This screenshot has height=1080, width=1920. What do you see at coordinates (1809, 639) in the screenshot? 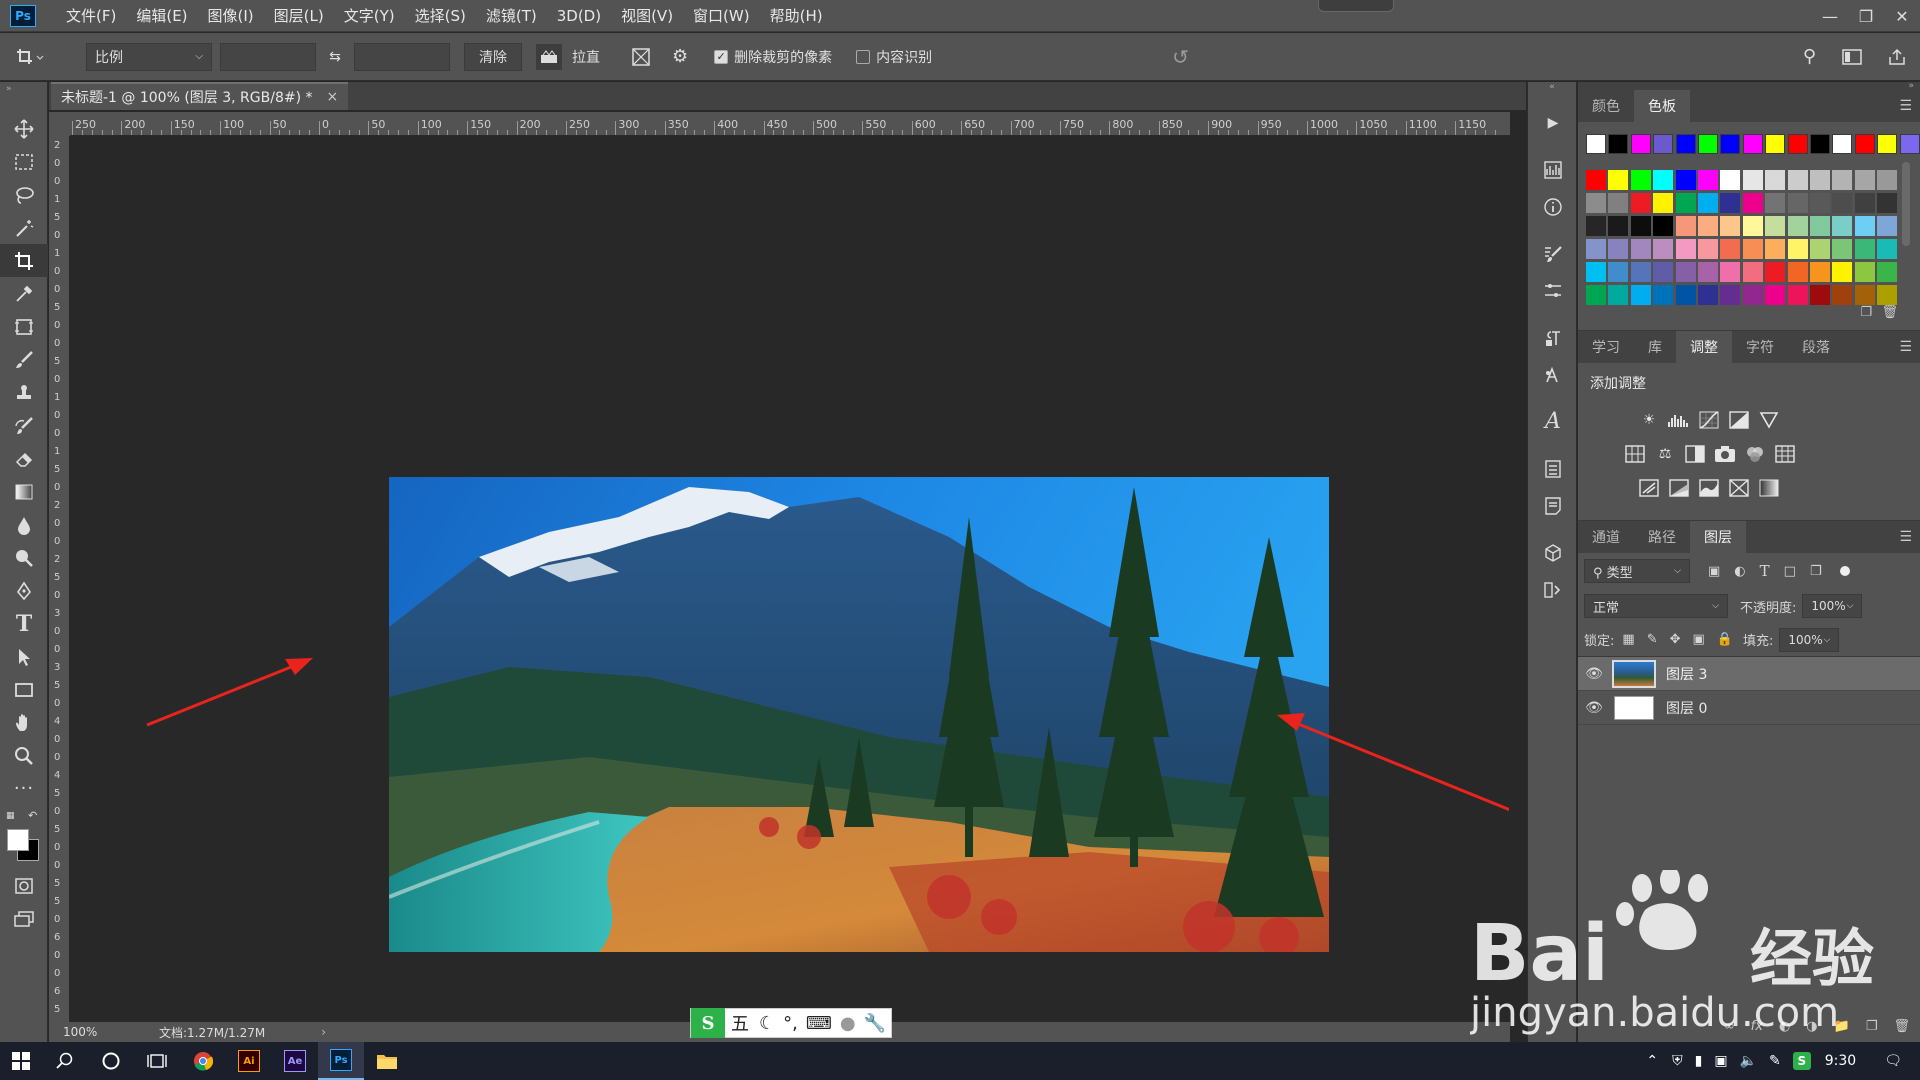
I see `fill-input: 100% ⌵` at bounding box center [1809, 639].